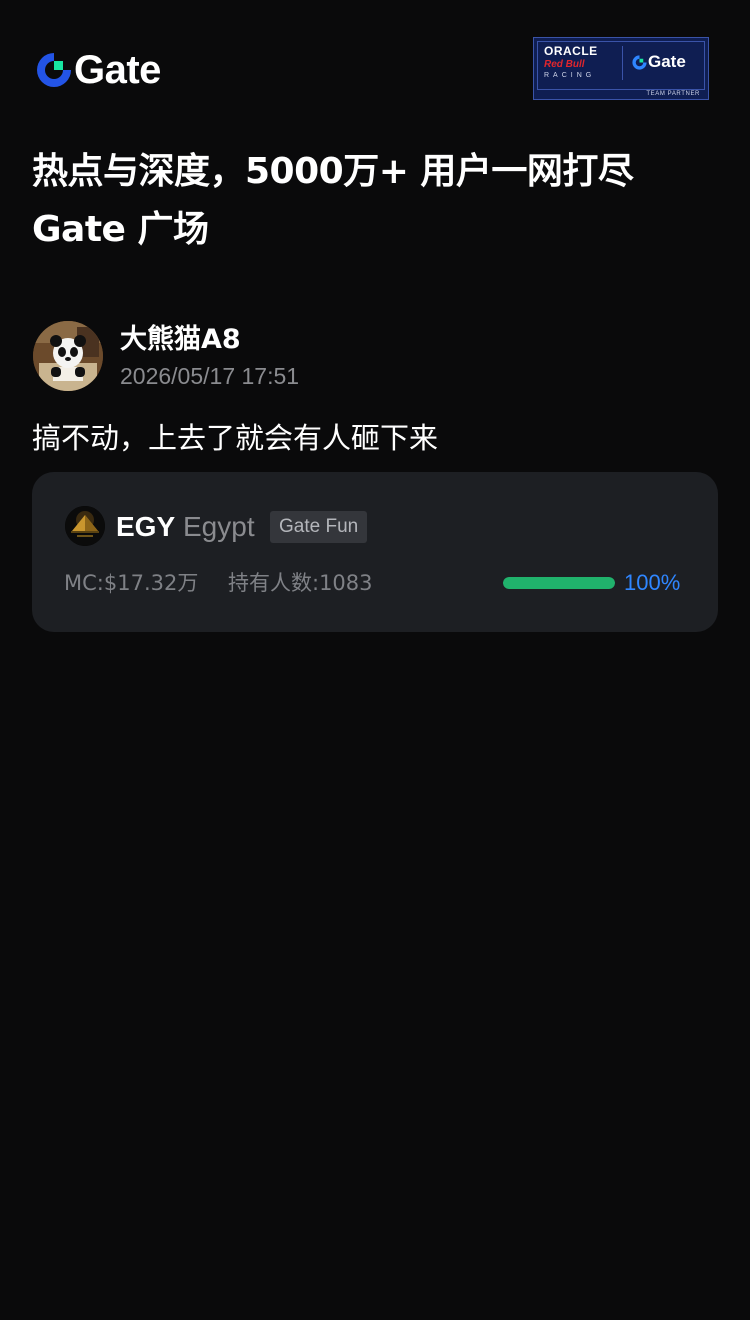  Describe the element at coordinates (146, 526) in the screenshot. I see `token-symbol: EGY` at that location.